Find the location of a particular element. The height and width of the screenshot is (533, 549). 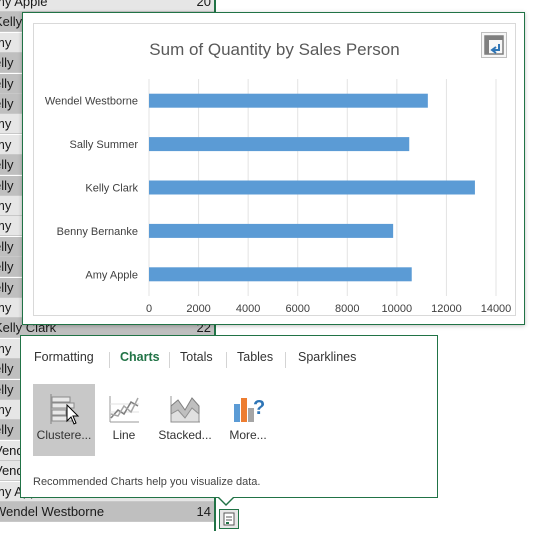

x-tick-label: 14000 is located at coordinates (496, 309).